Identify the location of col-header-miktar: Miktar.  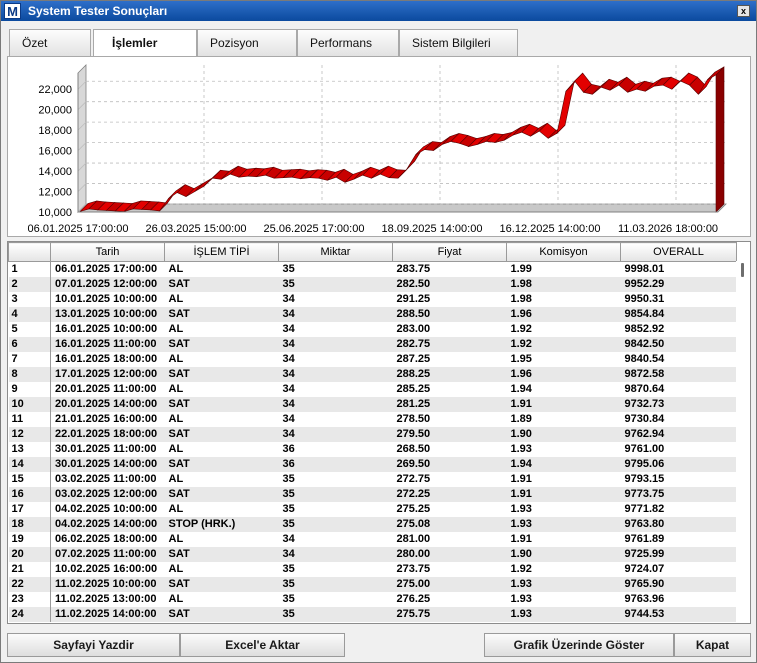
(335, 252).